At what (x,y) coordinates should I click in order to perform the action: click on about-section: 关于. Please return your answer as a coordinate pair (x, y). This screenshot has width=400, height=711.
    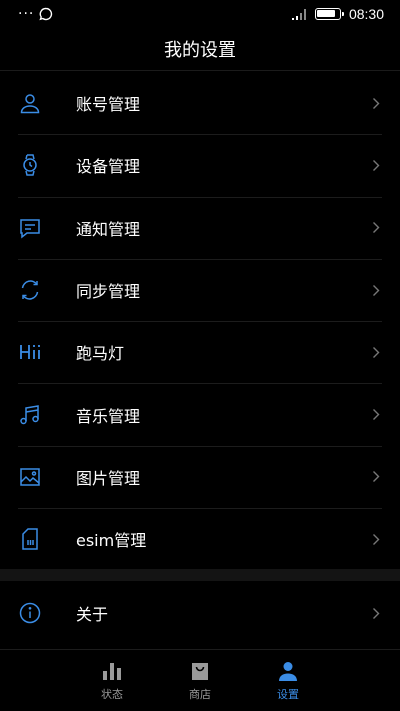
    Looking at the image, I should click on (200, 613).